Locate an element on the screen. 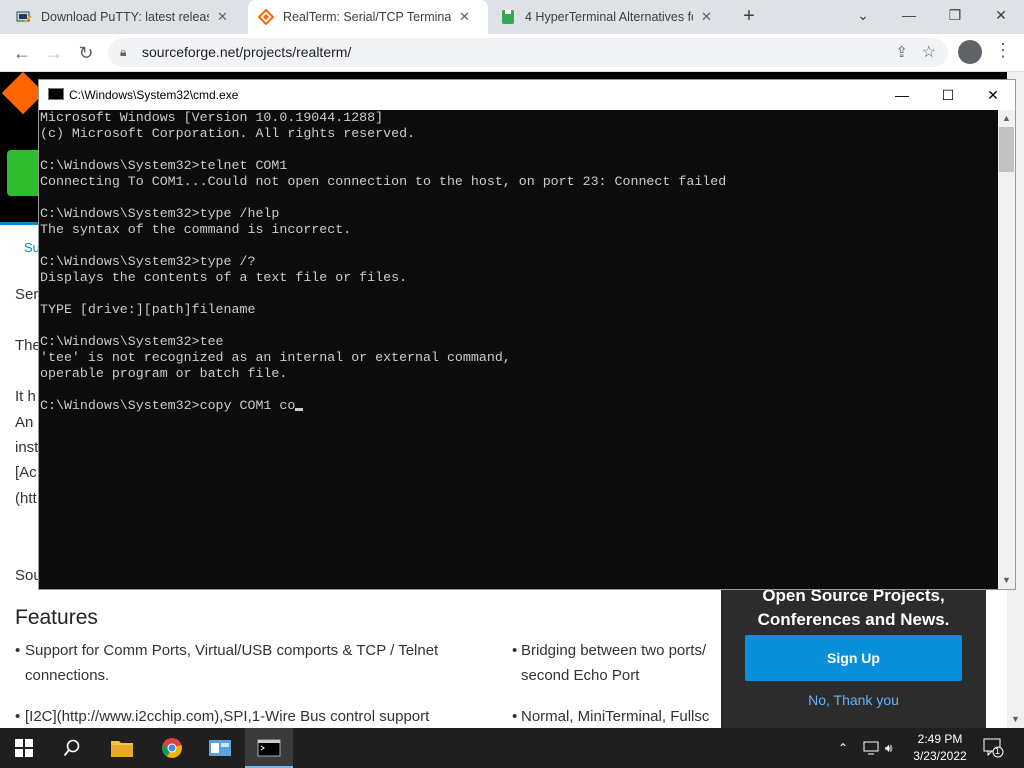 This screenshot has width=1024, height=768. page-fragment: Ser is located at coordinates (27, 294).